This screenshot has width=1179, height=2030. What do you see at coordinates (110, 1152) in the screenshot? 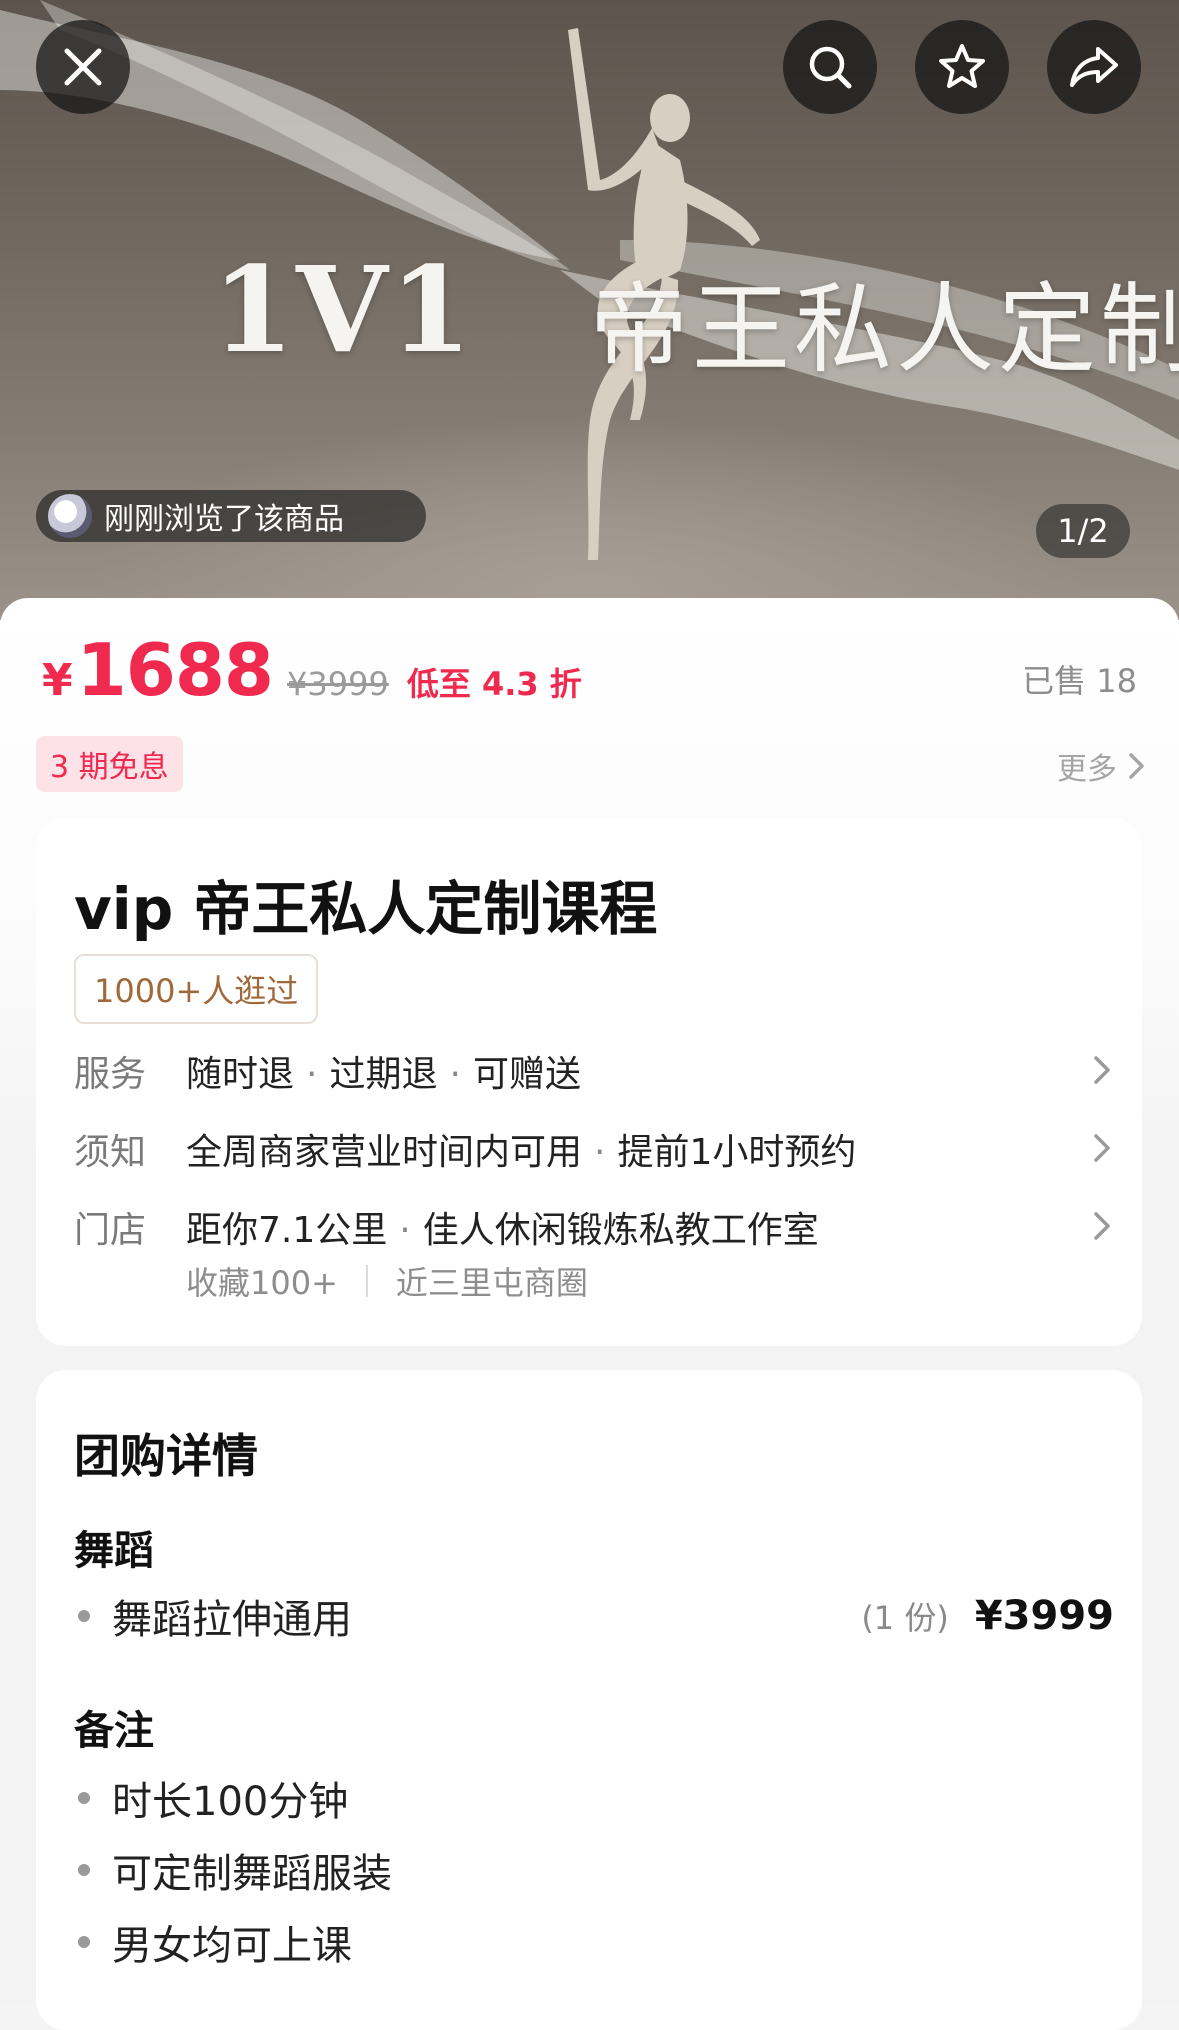
I see `notice-label: 须知` at bounding box center [110, 1152].